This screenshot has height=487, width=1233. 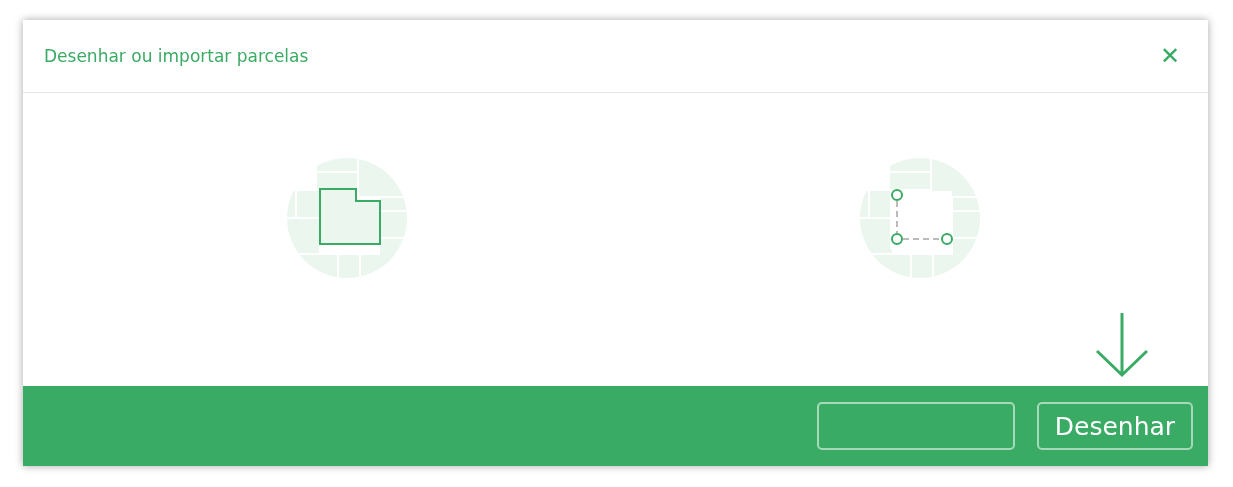 I want to click on close-button: ✕, so click(x=1170, y=56).